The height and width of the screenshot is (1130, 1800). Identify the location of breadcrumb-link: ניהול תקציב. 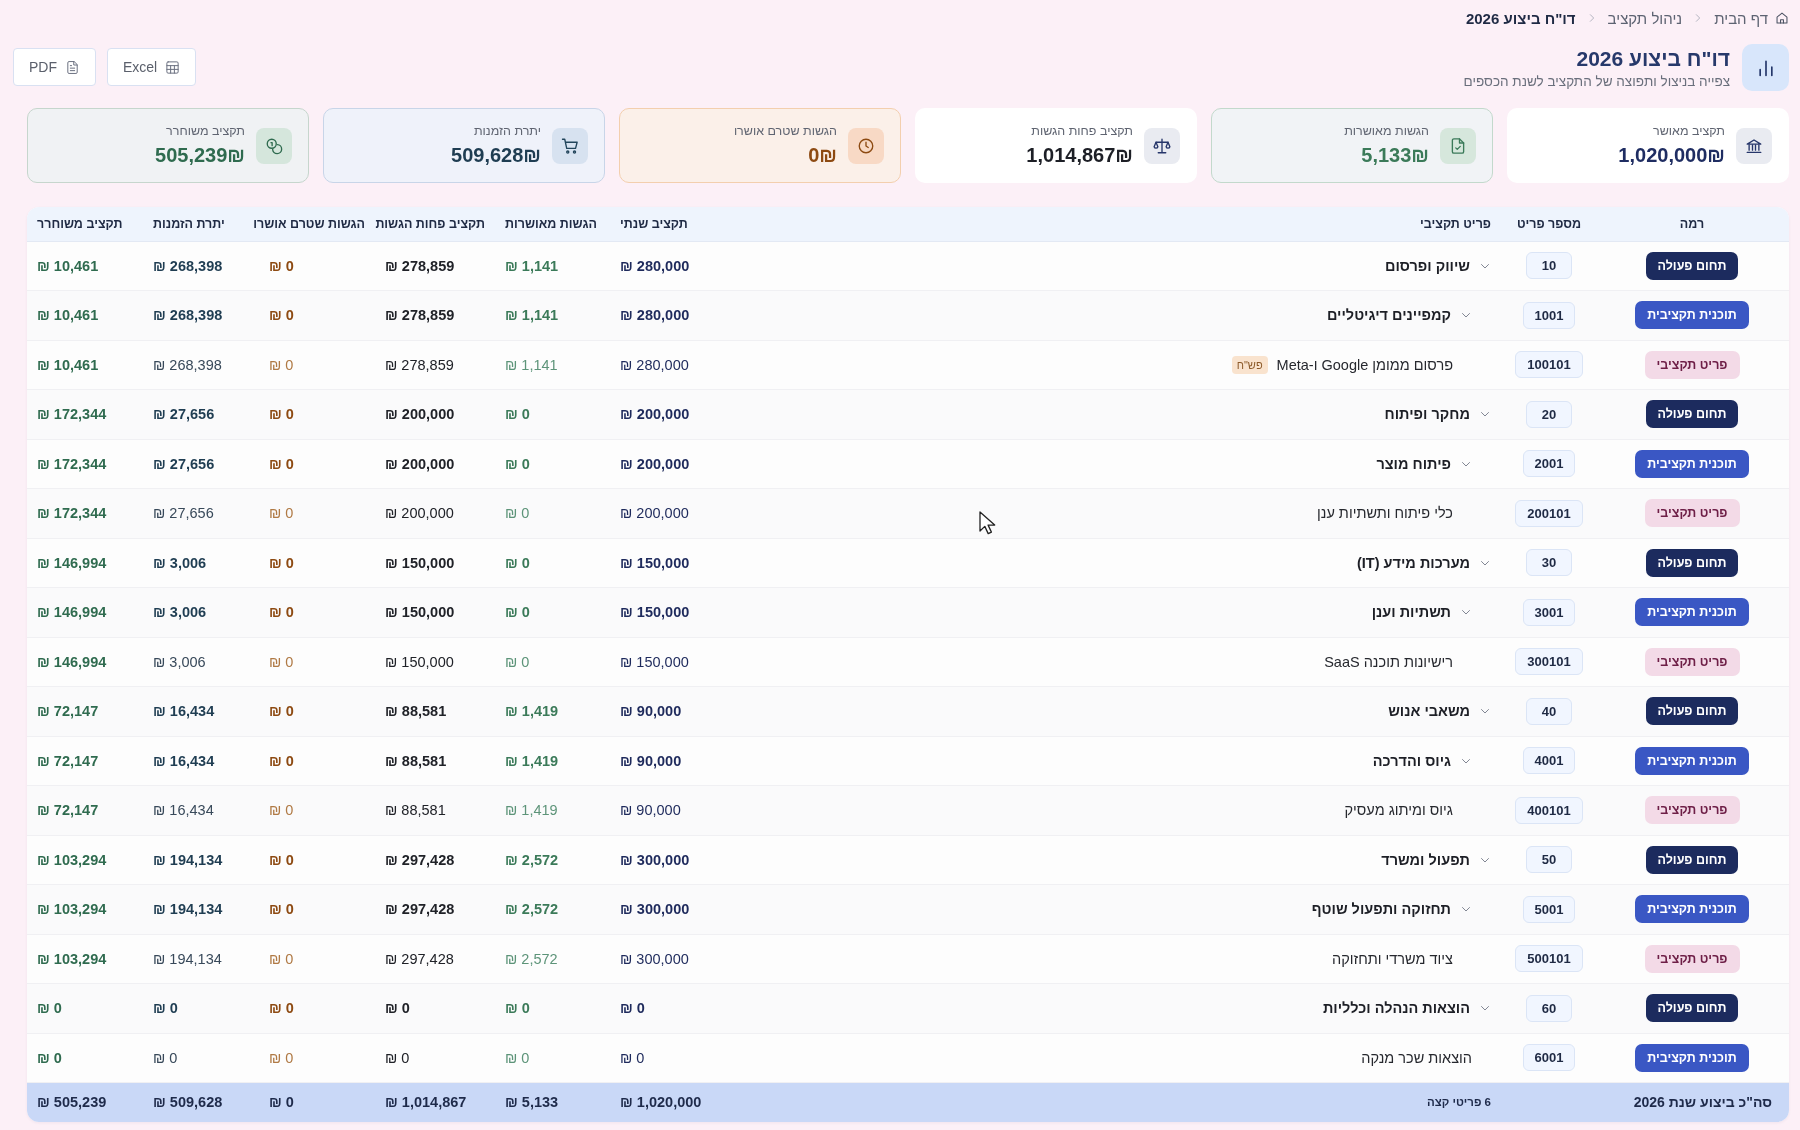
(1645, 18).